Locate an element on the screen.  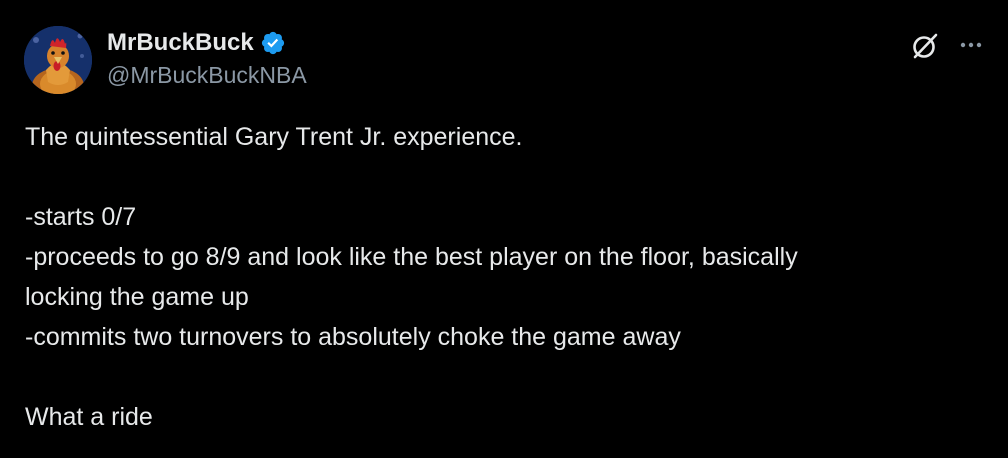
avatar is located at coordinates (58, 60).